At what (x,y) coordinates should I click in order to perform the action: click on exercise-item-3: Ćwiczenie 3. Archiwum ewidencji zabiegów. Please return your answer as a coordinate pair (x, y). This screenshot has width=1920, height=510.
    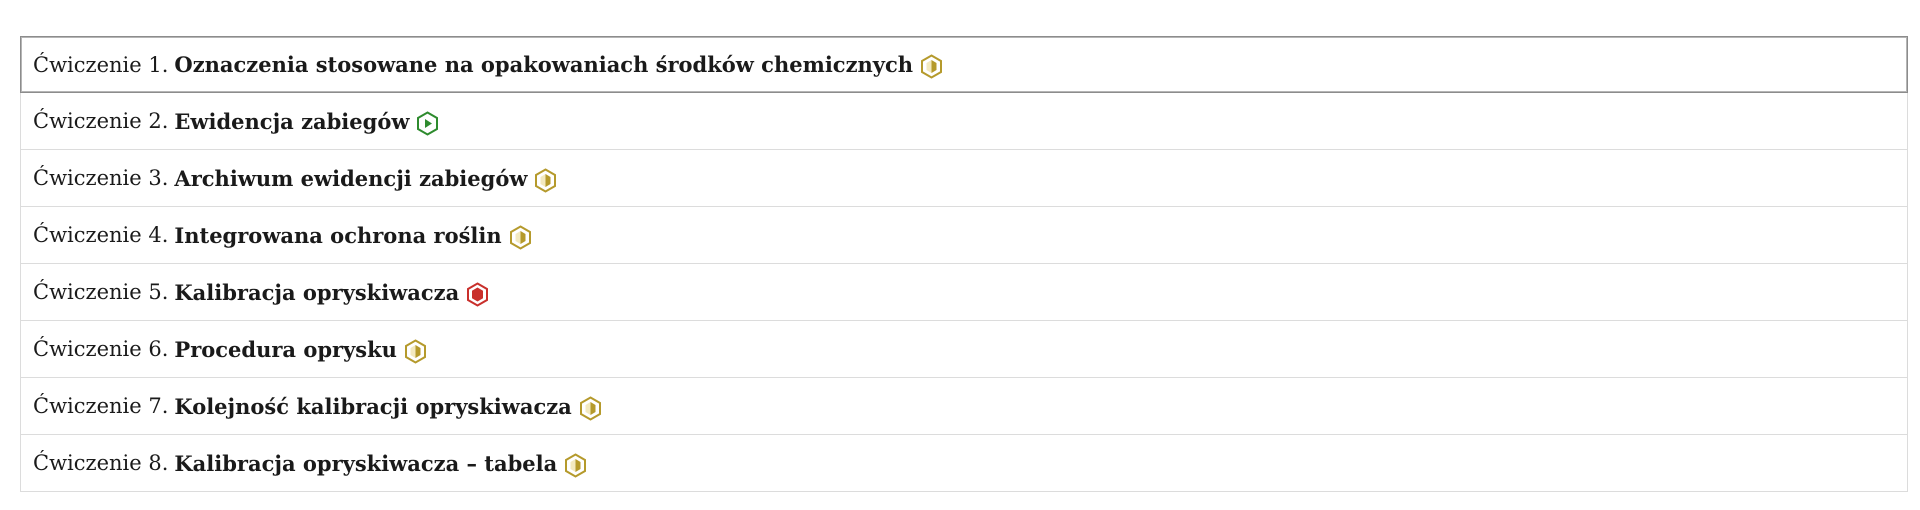
    Looking at the image, I should click on (964, 178).